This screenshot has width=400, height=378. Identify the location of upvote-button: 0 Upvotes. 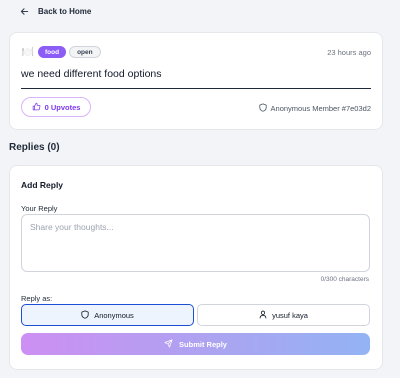
(56, 107).